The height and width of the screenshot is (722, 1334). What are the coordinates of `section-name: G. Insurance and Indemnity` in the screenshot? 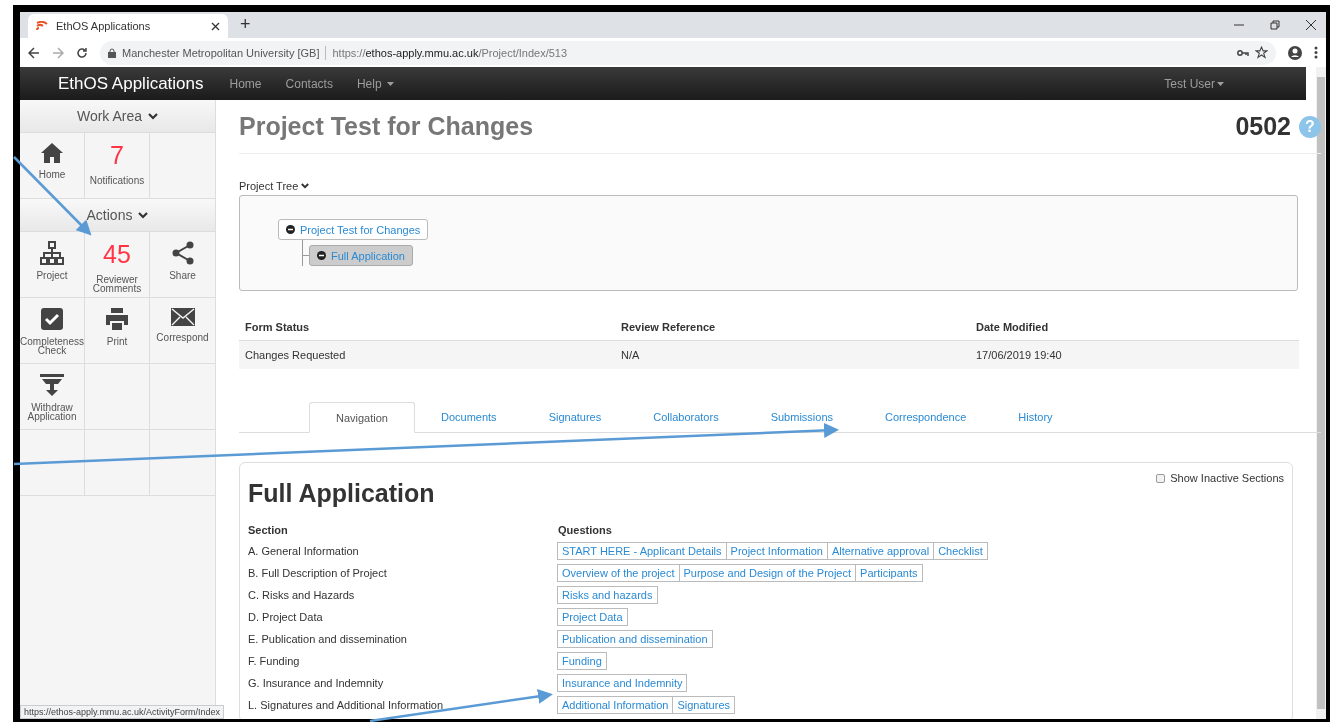 It's located at (316, 683).